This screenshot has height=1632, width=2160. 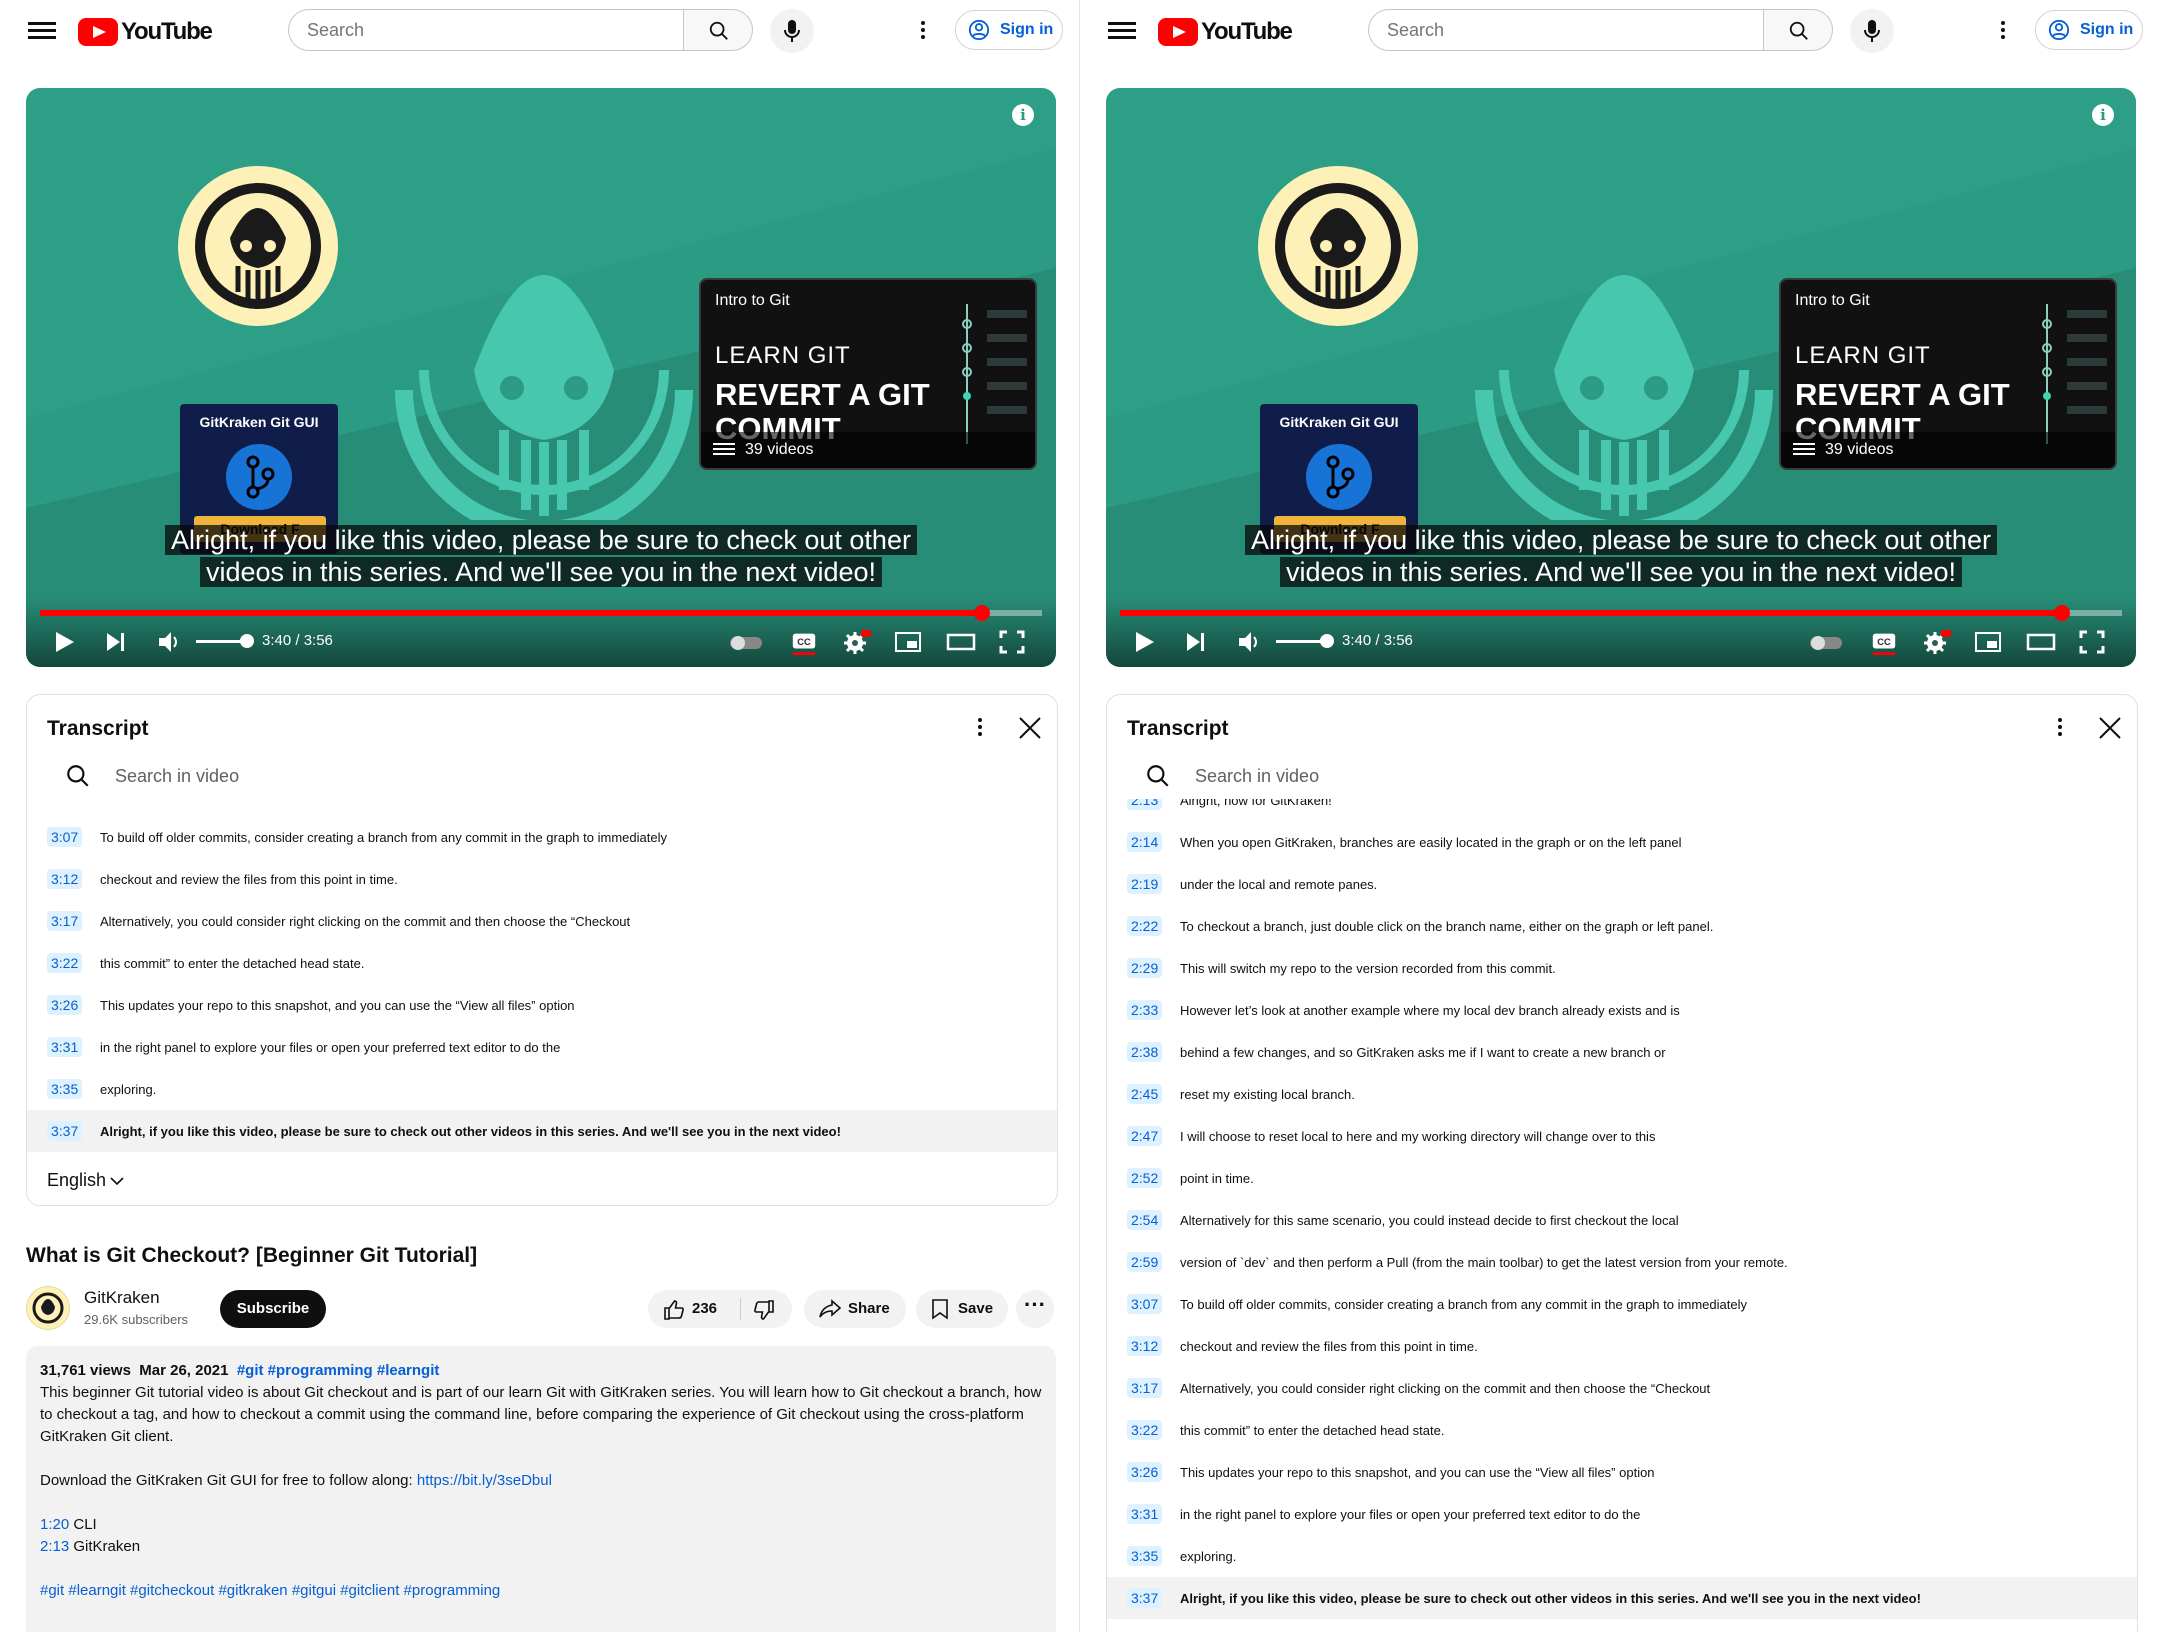 I want to click on captions-icon: CC, so click(x=804, y=642).